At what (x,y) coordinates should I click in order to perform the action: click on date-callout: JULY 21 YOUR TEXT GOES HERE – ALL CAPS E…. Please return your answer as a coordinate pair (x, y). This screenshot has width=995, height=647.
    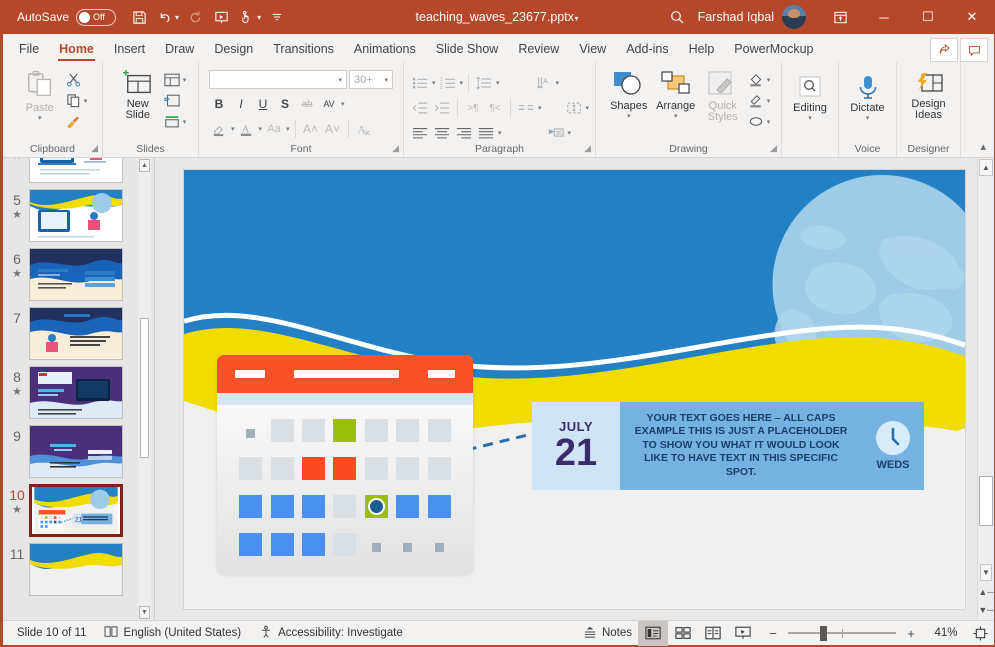
    Looking at the image, I should click on (728, 445).